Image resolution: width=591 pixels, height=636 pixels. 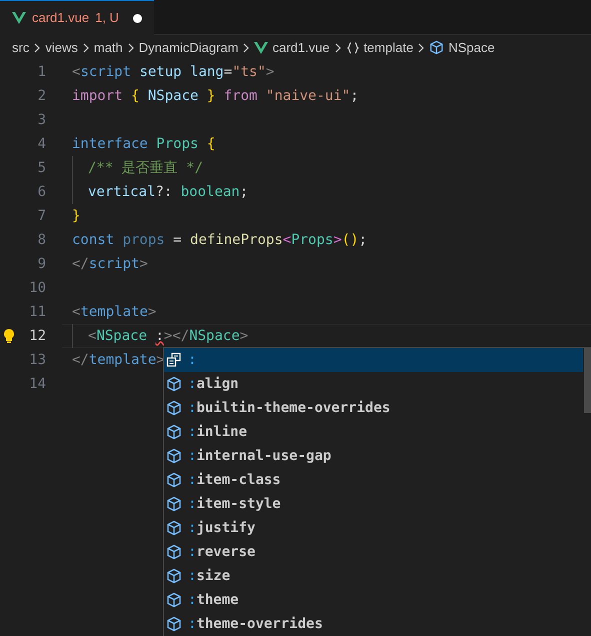 I want to click on line-number: 11, so click(x=37, y=312).